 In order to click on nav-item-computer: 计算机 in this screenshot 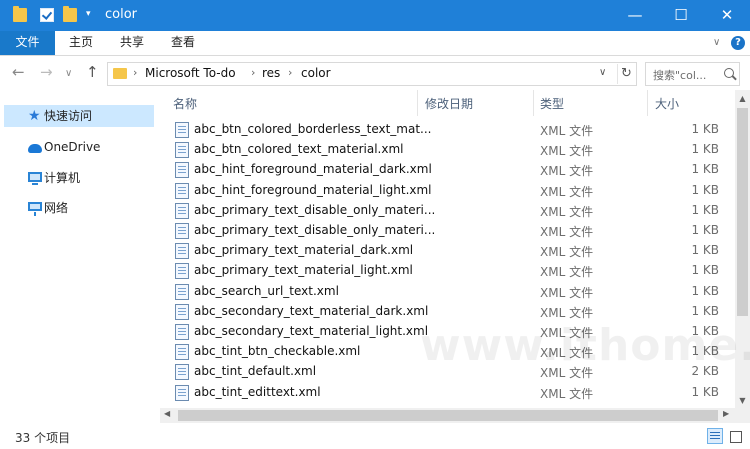, I will do `click(79, 178)`.